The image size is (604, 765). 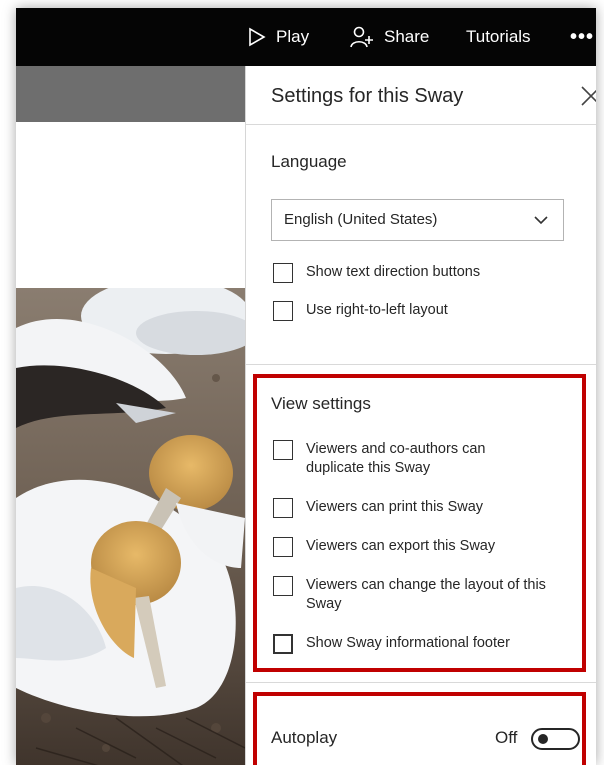 What do you see at coordinates (555, 739) in the screenshot?
I see `autoplay-toggle` at bounding box center [555, 739].